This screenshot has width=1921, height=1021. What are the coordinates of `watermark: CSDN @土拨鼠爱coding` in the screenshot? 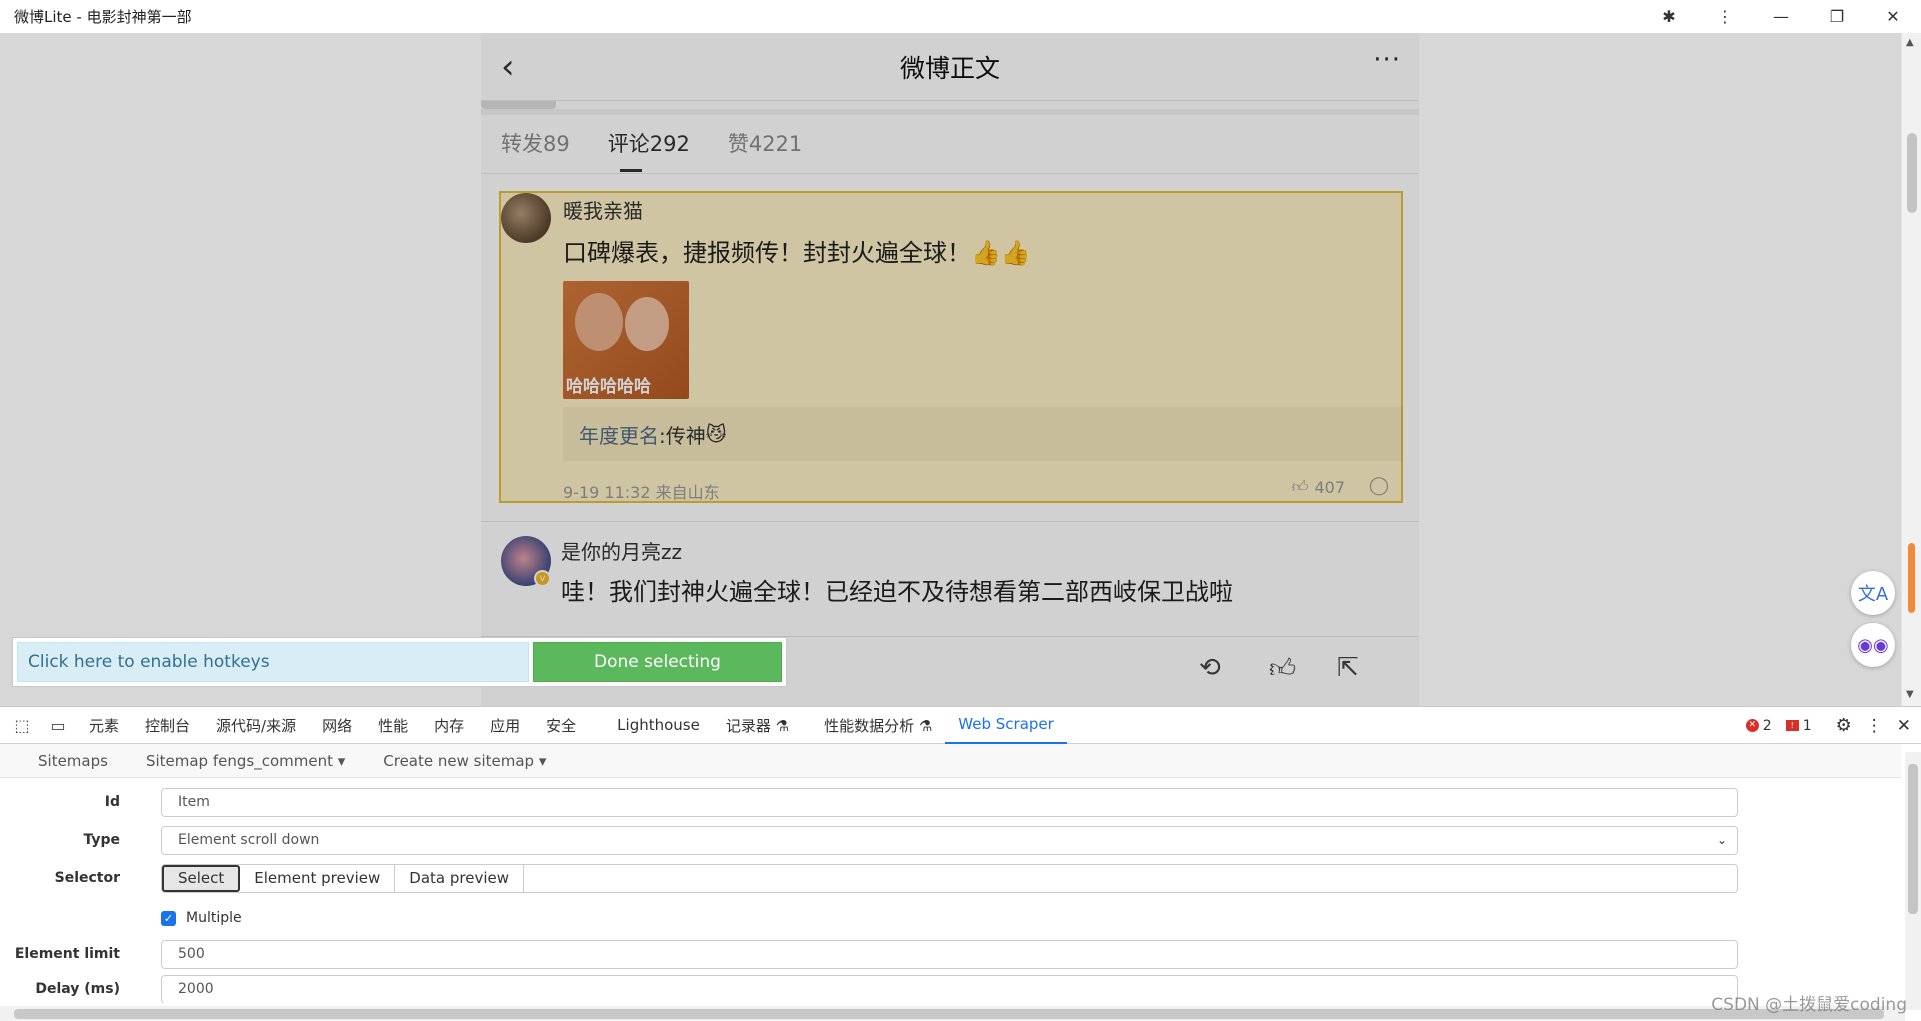 It's located at (1809, 1005).